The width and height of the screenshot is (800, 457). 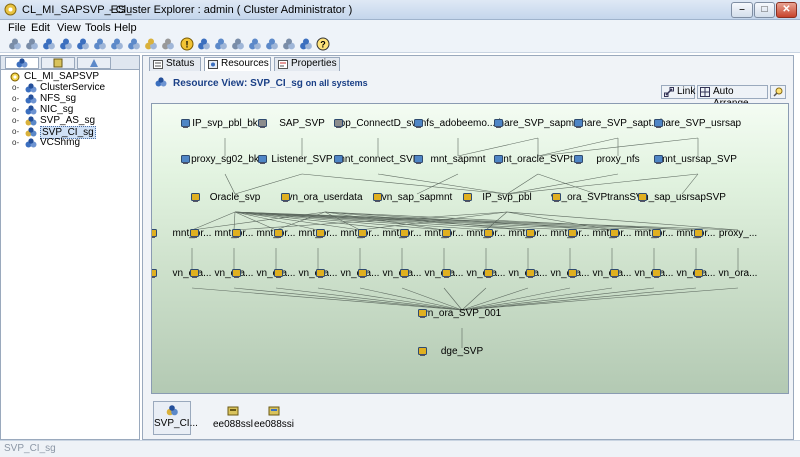 What do you see at coordinates (117, 44) in the screenshot?
I see `resource-online-icon` at bounding box center [117, 44].